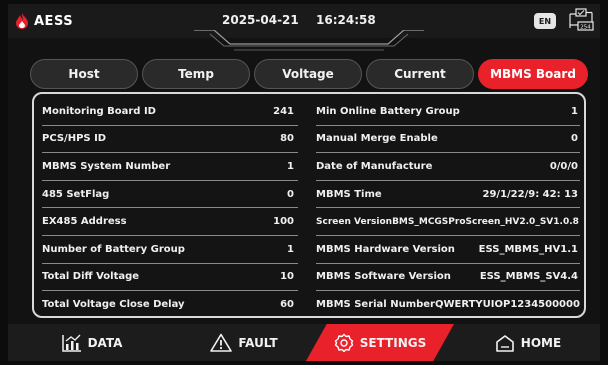 Image resolution: width=608 pixels, height=365 pixels. I want to click on row-label: MBMS Serial Number, so click(375, 305).